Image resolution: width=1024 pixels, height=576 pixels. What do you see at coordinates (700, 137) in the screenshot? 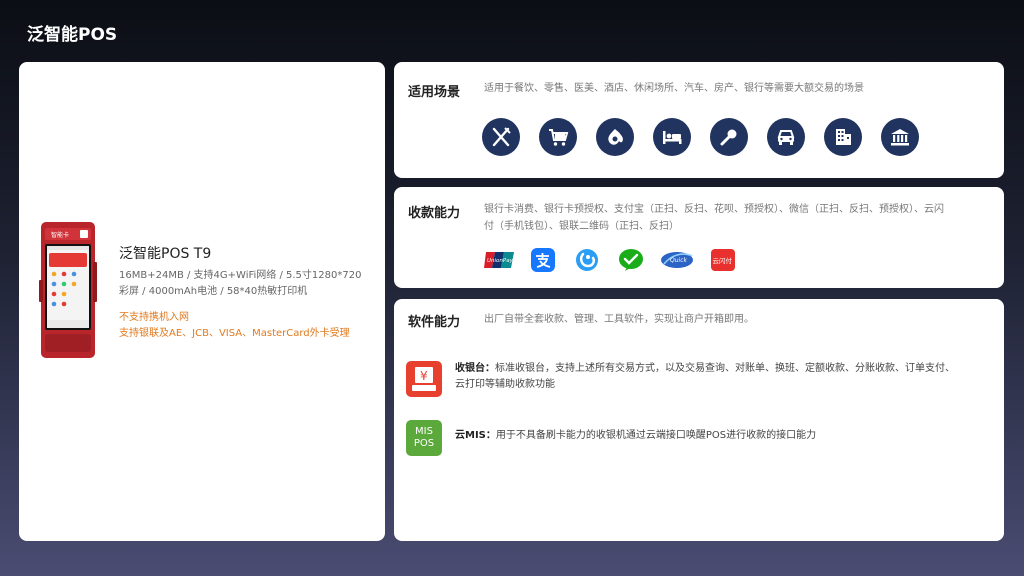
I see `scene-icon-row` at bounding box center [700, 137].